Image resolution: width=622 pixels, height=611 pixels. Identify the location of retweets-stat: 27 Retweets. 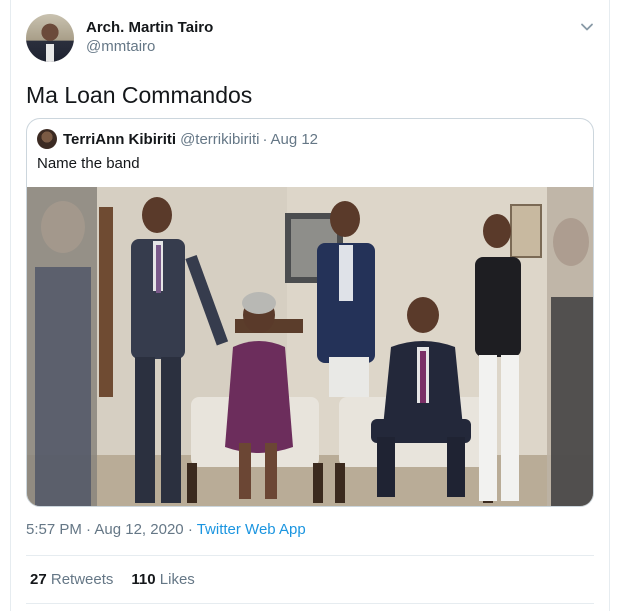
(71, 579).